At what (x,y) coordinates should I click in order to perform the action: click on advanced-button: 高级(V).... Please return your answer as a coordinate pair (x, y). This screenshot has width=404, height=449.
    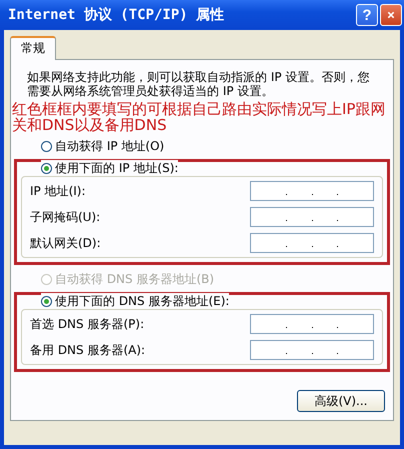
    Looking at the image, I should click on (341, 401).